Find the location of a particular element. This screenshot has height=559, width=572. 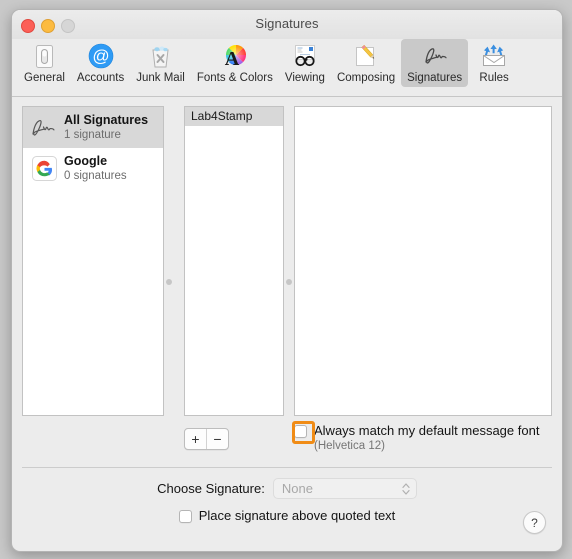

signature-list-item: Lab4Stamp is located at coordinates (234, 116).